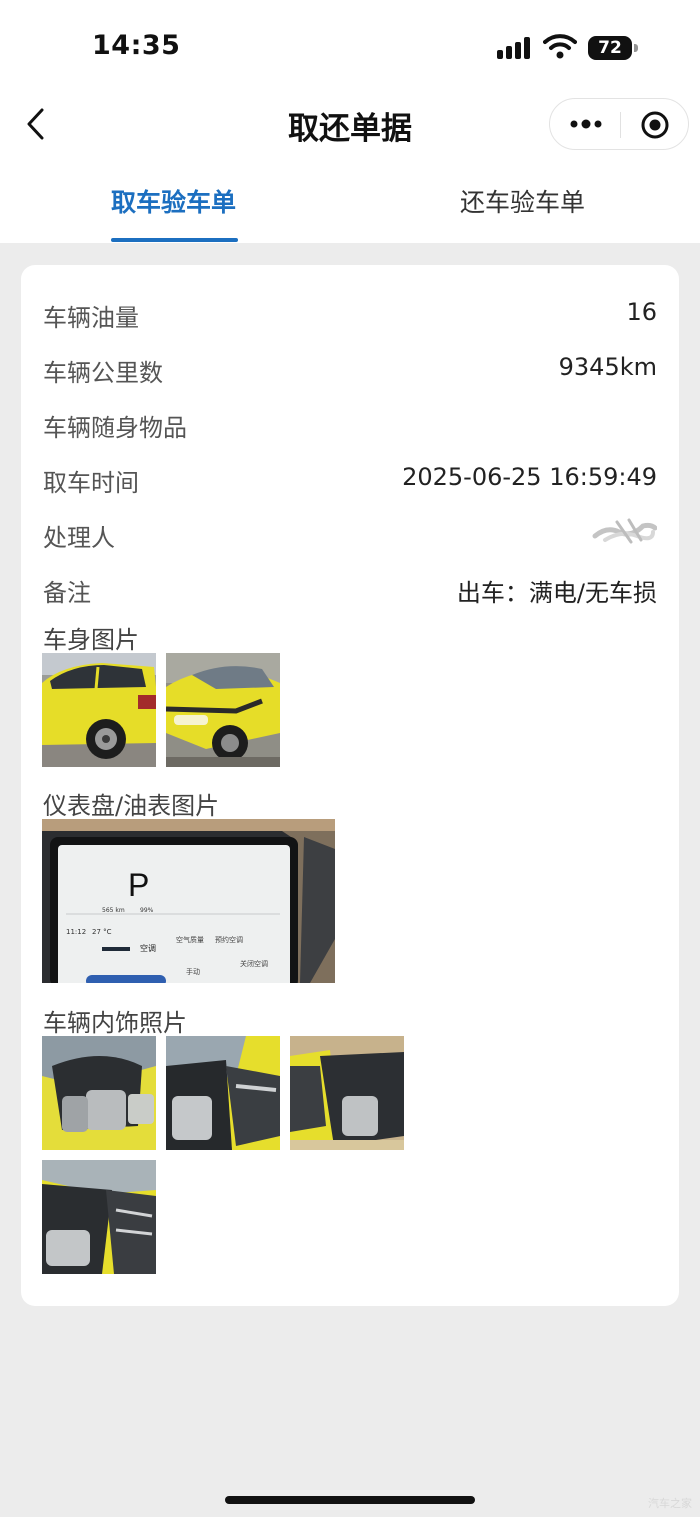 This screenshot has width=700, height=1517. Describe the element at coordinates (190, 940) in the screenshot. I see `dashboard-tab-air-quality: 空气质量` at that location.